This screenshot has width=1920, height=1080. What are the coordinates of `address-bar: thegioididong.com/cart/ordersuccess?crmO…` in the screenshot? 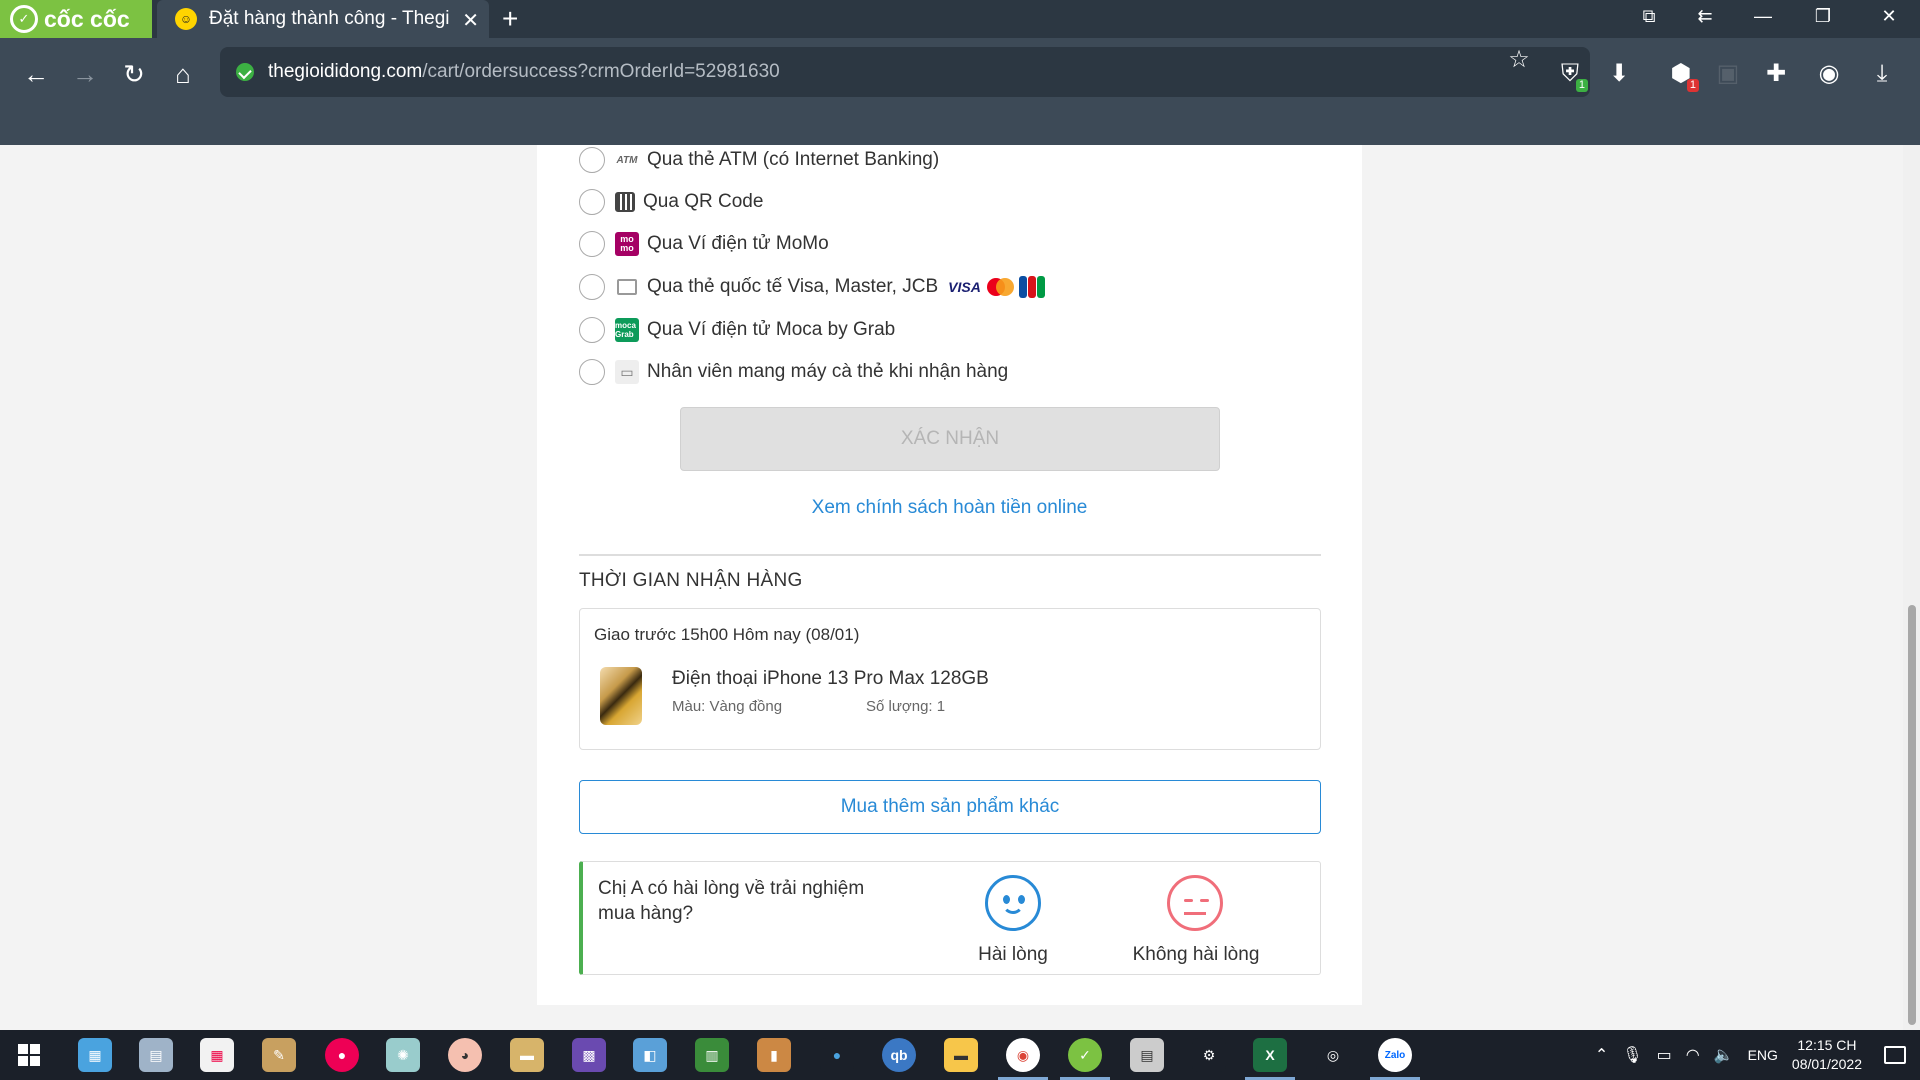 It's located at (905, 72).